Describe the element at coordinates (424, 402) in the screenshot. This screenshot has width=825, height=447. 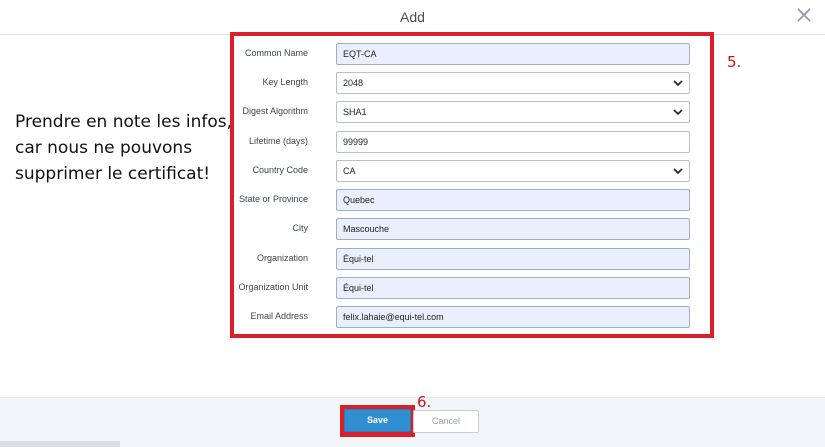
I see `step-label-save: 6.` at that location.